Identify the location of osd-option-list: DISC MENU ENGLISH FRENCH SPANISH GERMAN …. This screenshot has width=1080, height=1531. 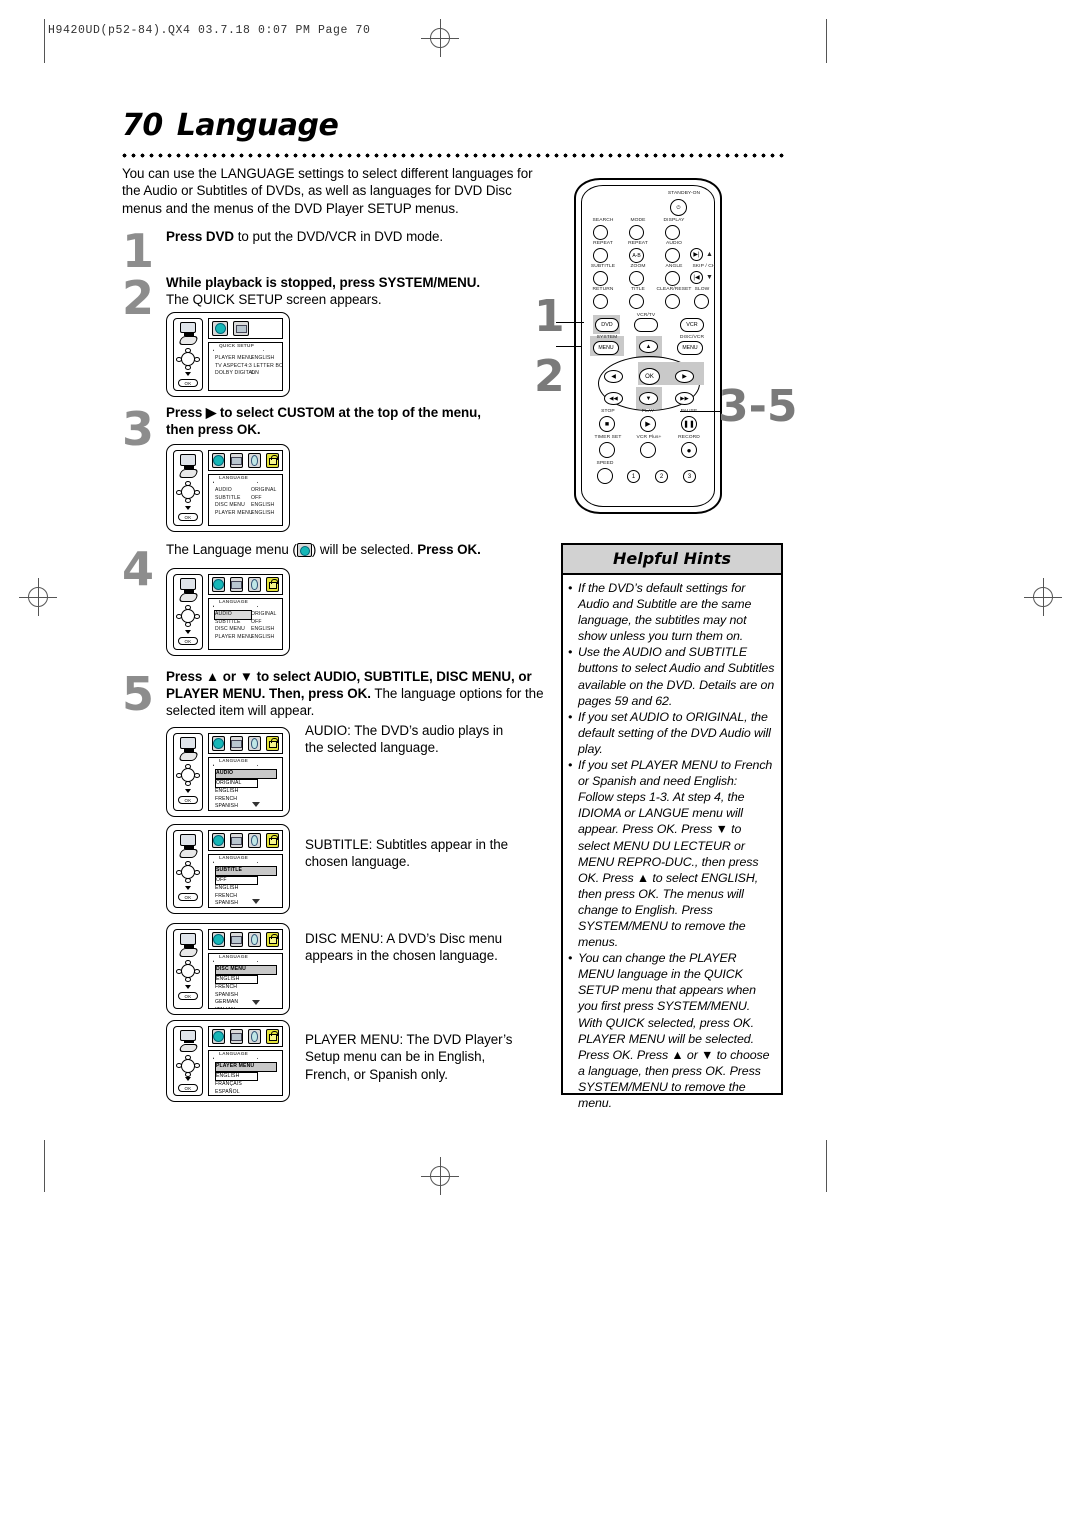
(246, 986).